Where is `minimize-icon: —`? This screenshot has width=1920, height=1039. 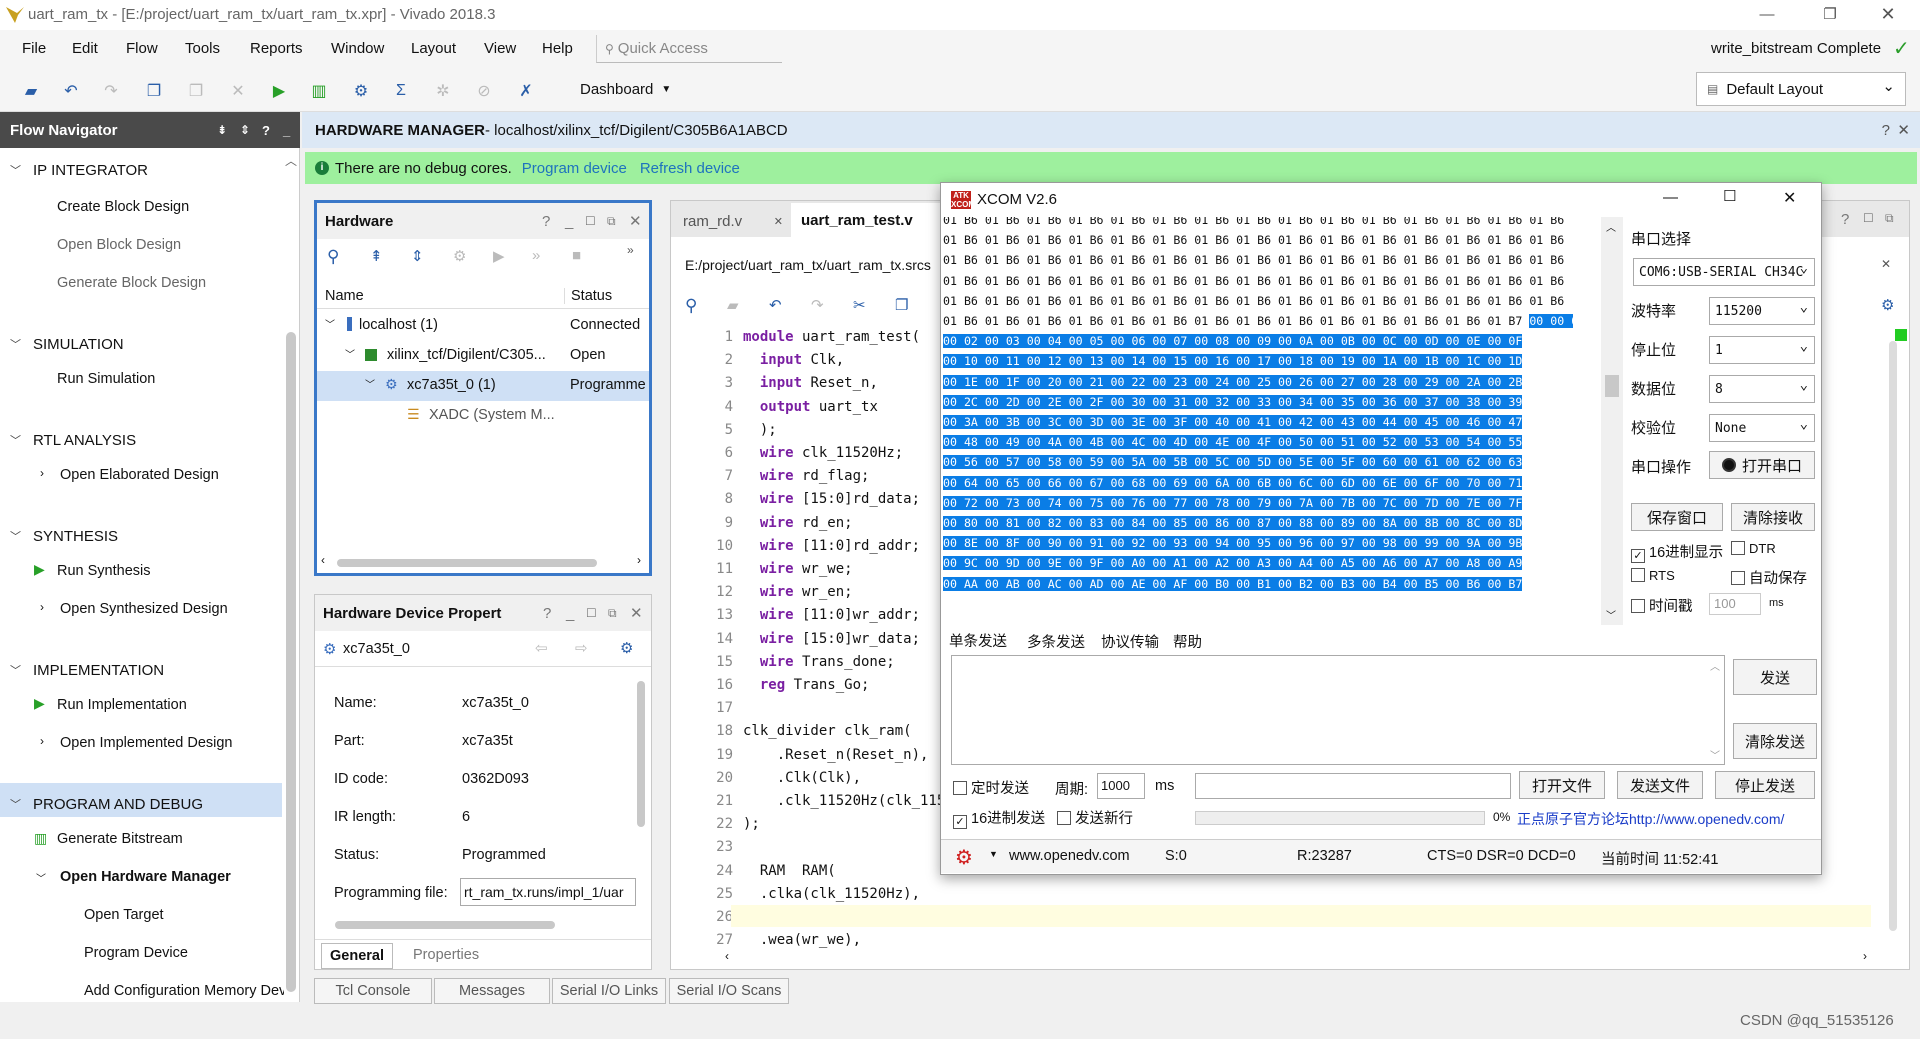
minimize-icon: — is located at coordinates (1670, 197).